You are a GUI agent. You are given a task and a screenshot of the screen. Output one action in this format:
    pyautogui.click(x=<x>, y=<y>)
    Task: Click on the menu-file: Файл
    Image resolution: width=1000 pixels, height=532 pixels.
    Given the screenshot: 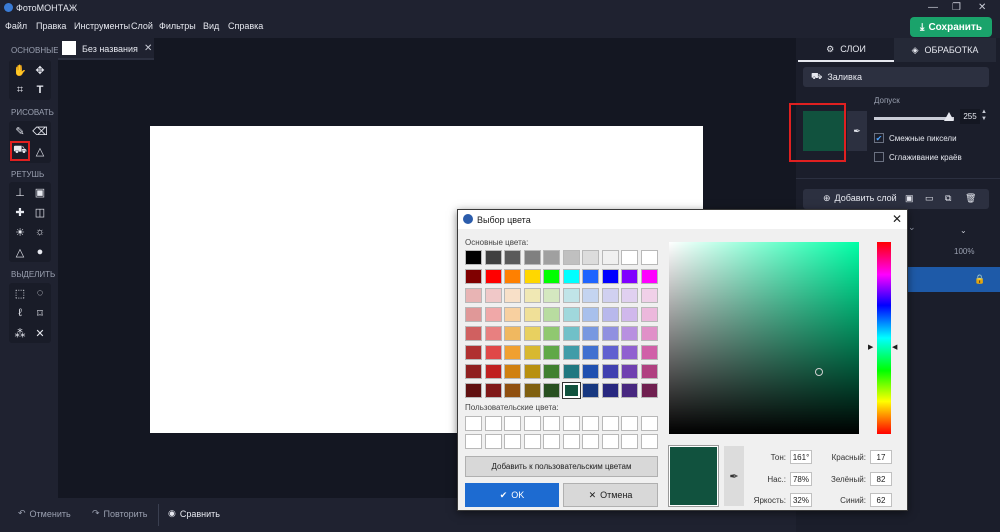 What is the action you would take?
    pyautogui.click(x=16, y=26)
    